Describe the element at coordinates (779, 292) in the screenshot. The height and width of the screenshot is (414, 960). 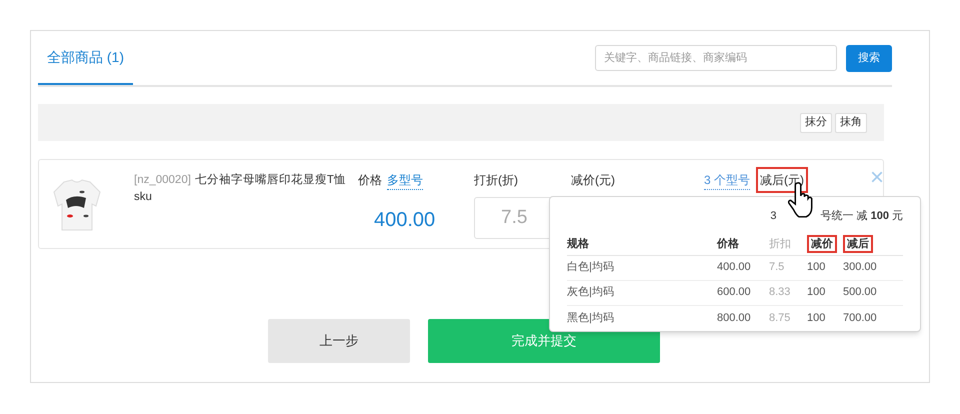
I see `table-cell: 8.33` at that location.